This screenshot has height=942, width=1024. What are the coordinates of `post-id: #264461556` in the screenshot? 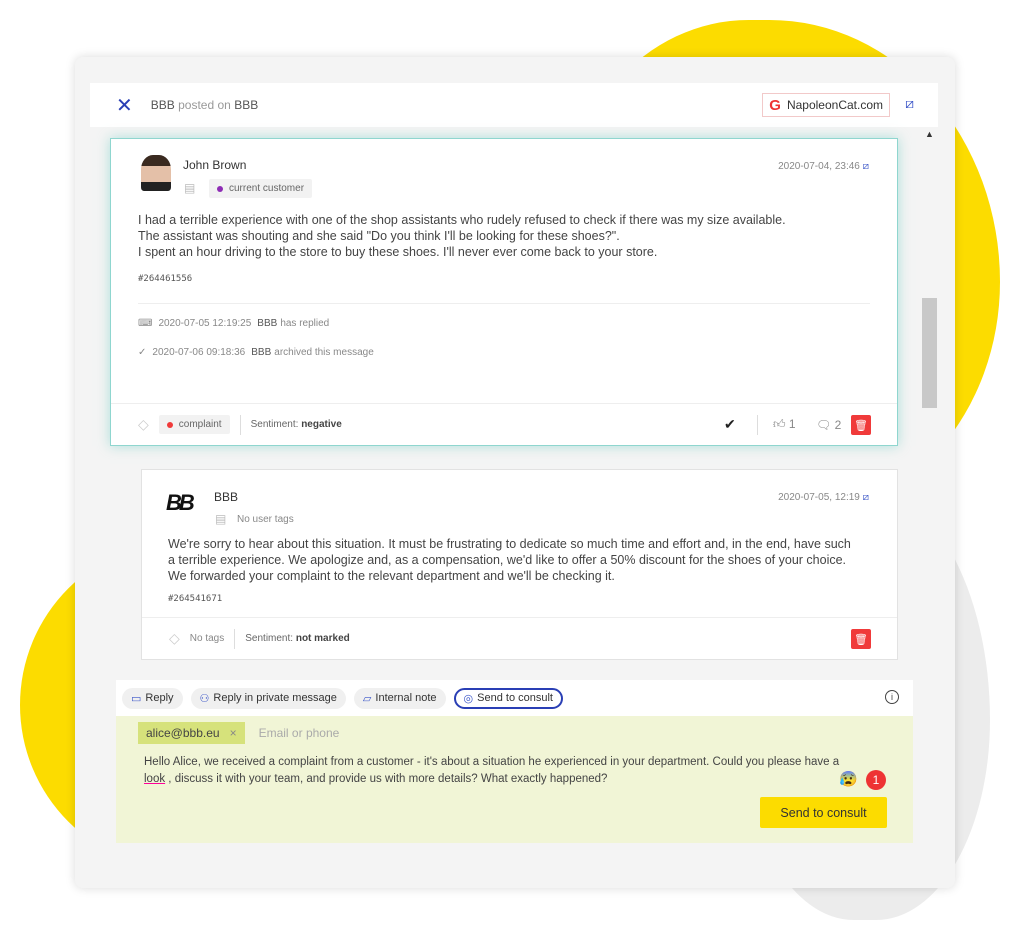 It's located at (165, 279).